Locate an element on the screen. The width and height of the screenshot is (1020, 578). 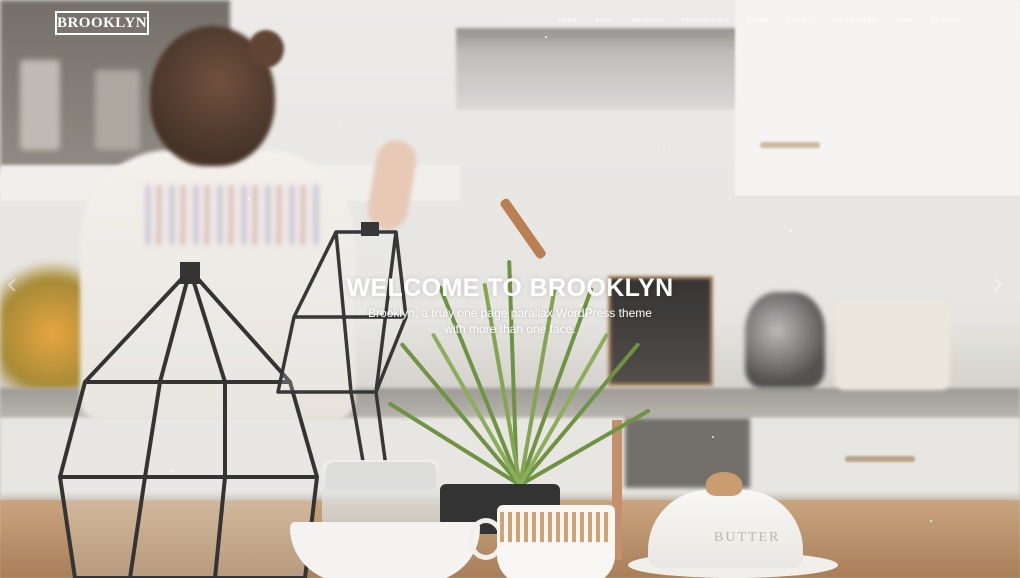
nav-clients: CLIENTS is located at coordinates (800, 21).